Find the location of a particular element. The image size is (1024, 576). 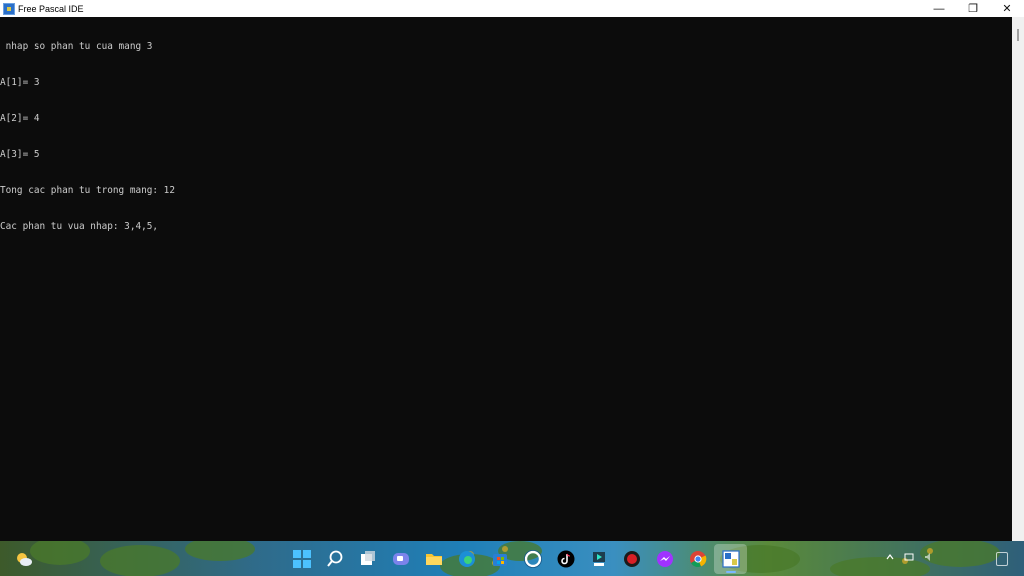

restore-icon: ❐ is located at coordinates (973, 9).